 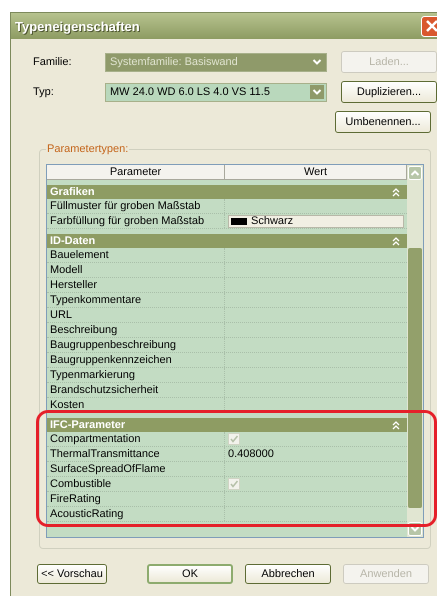 I want to click on parameter-name: Modell, so click(x=136, y=270).